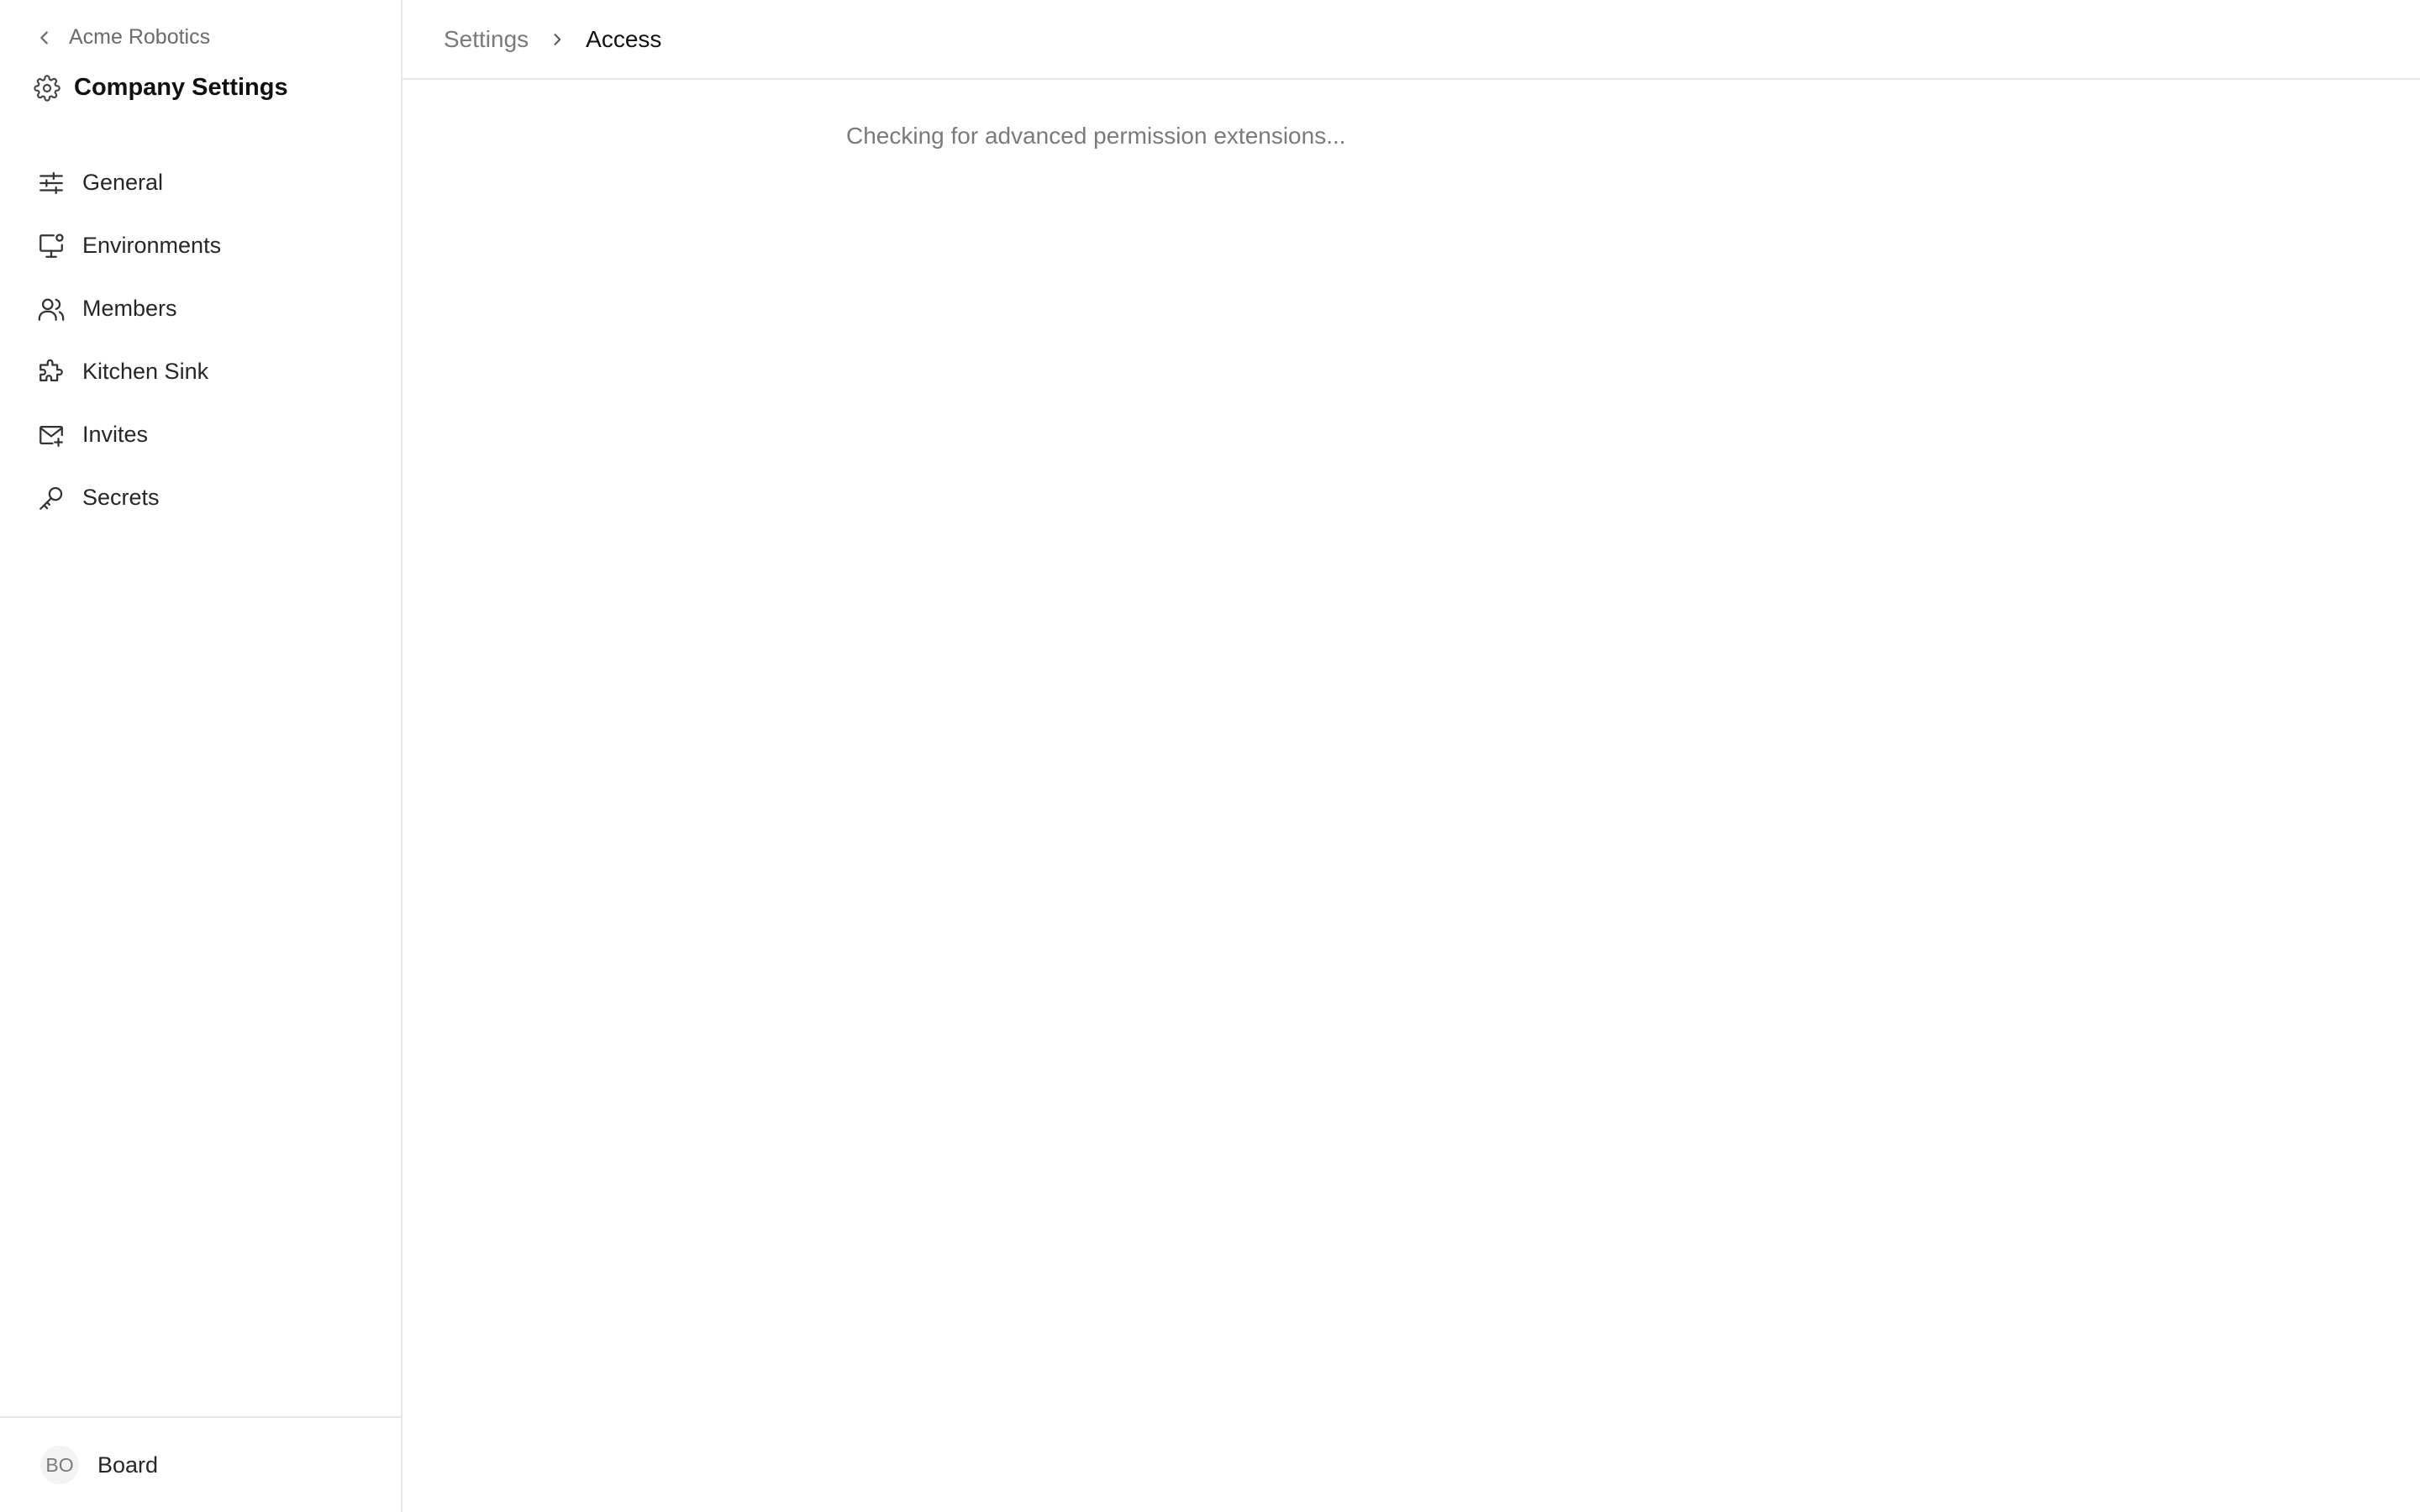  What do you see at coordinates (52, 245) in the screenshot?
I see `monitor-icon` at bounding box center [52, 245].